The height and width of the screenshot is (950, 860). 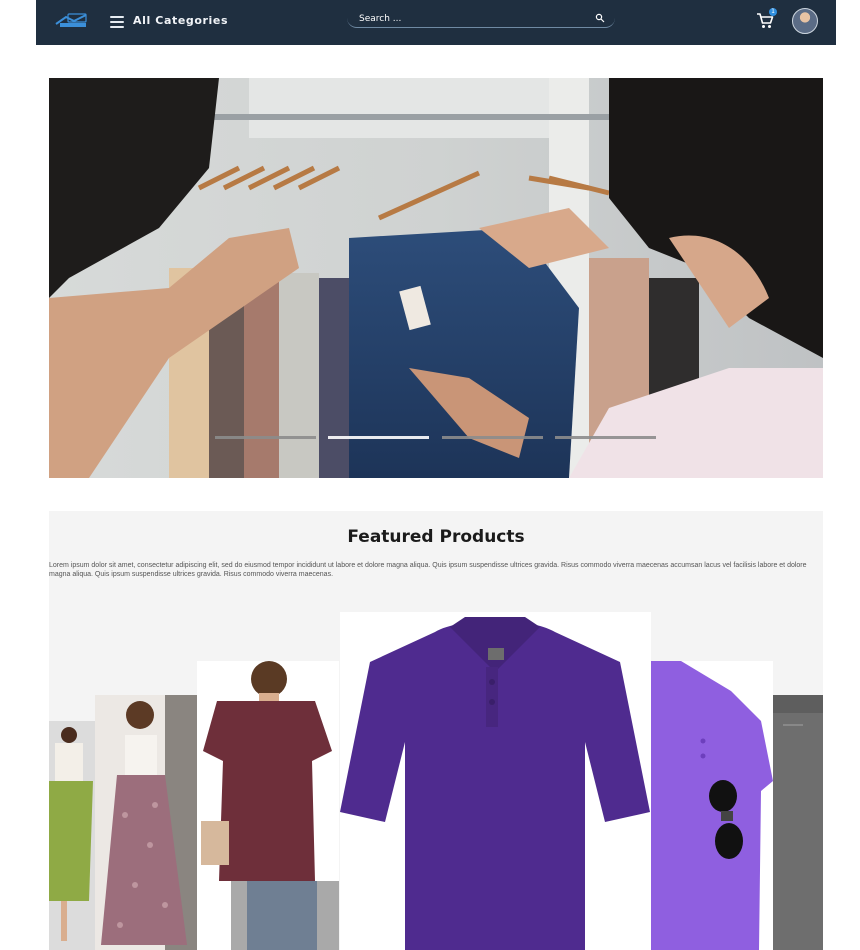 I want to click on user-avatar, so click(x=805, y=21).